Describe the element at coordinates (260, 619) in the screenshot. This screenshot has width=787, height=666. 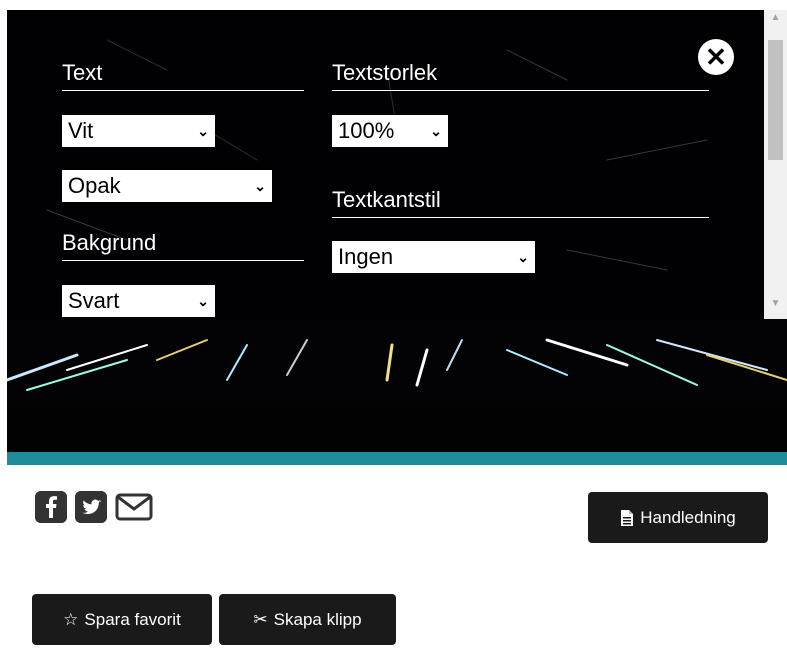
I see `scissors-icon: ✂` at that location.